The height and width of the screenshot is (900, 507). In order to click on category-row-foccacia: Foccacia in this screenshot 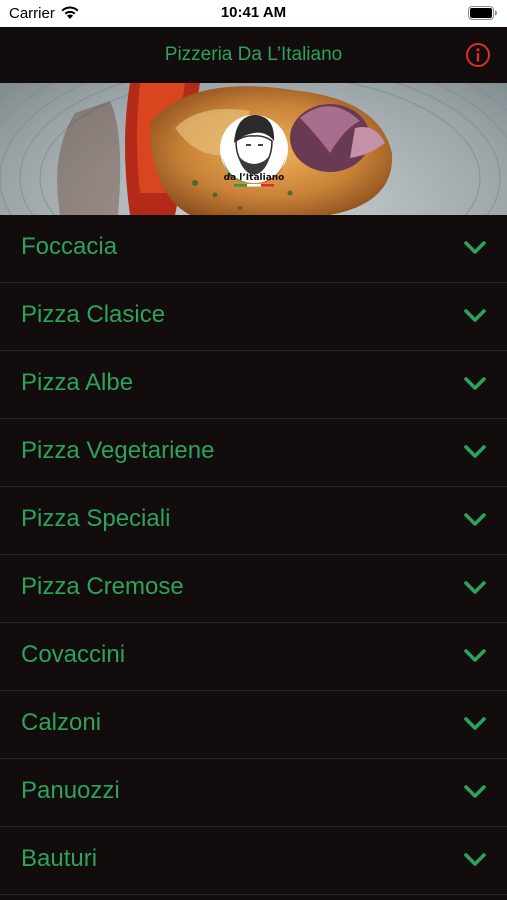, I will do `click(253, 249)`.